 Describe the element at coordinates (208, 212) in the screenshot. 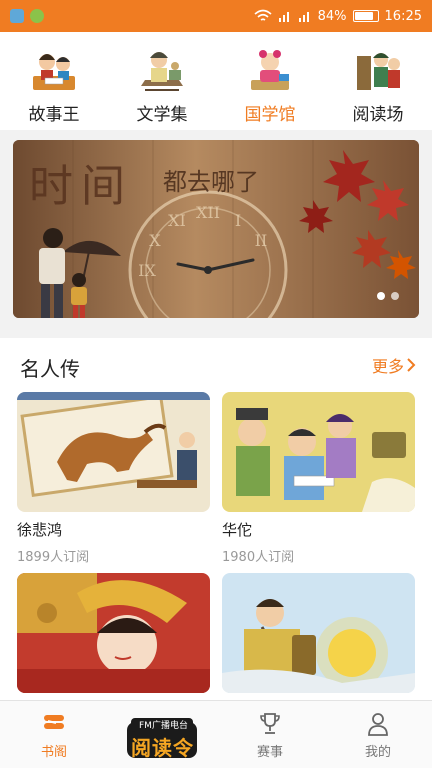

I see `svg-text: XII` at that location.